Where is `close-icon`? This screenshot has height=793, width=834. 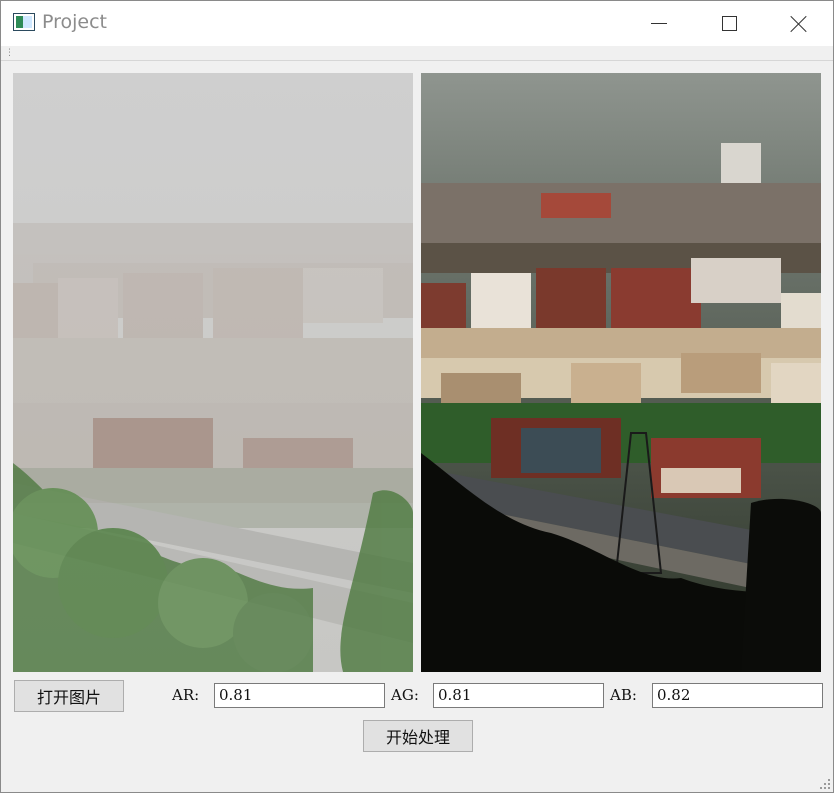
close-icon is located at coordinates (799, 24).